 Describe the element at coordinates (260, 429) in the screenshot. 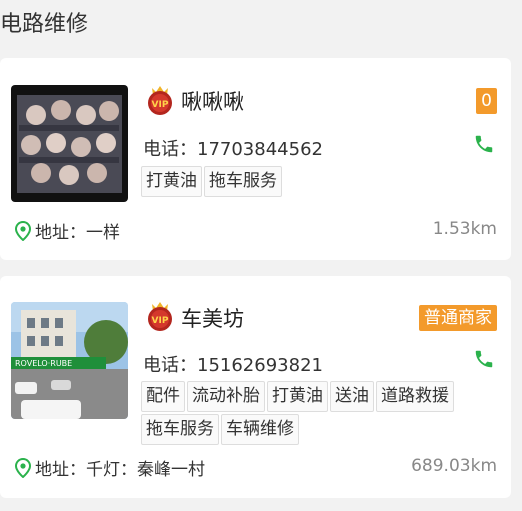

I see `service-tag: 车辆维修` at that location.